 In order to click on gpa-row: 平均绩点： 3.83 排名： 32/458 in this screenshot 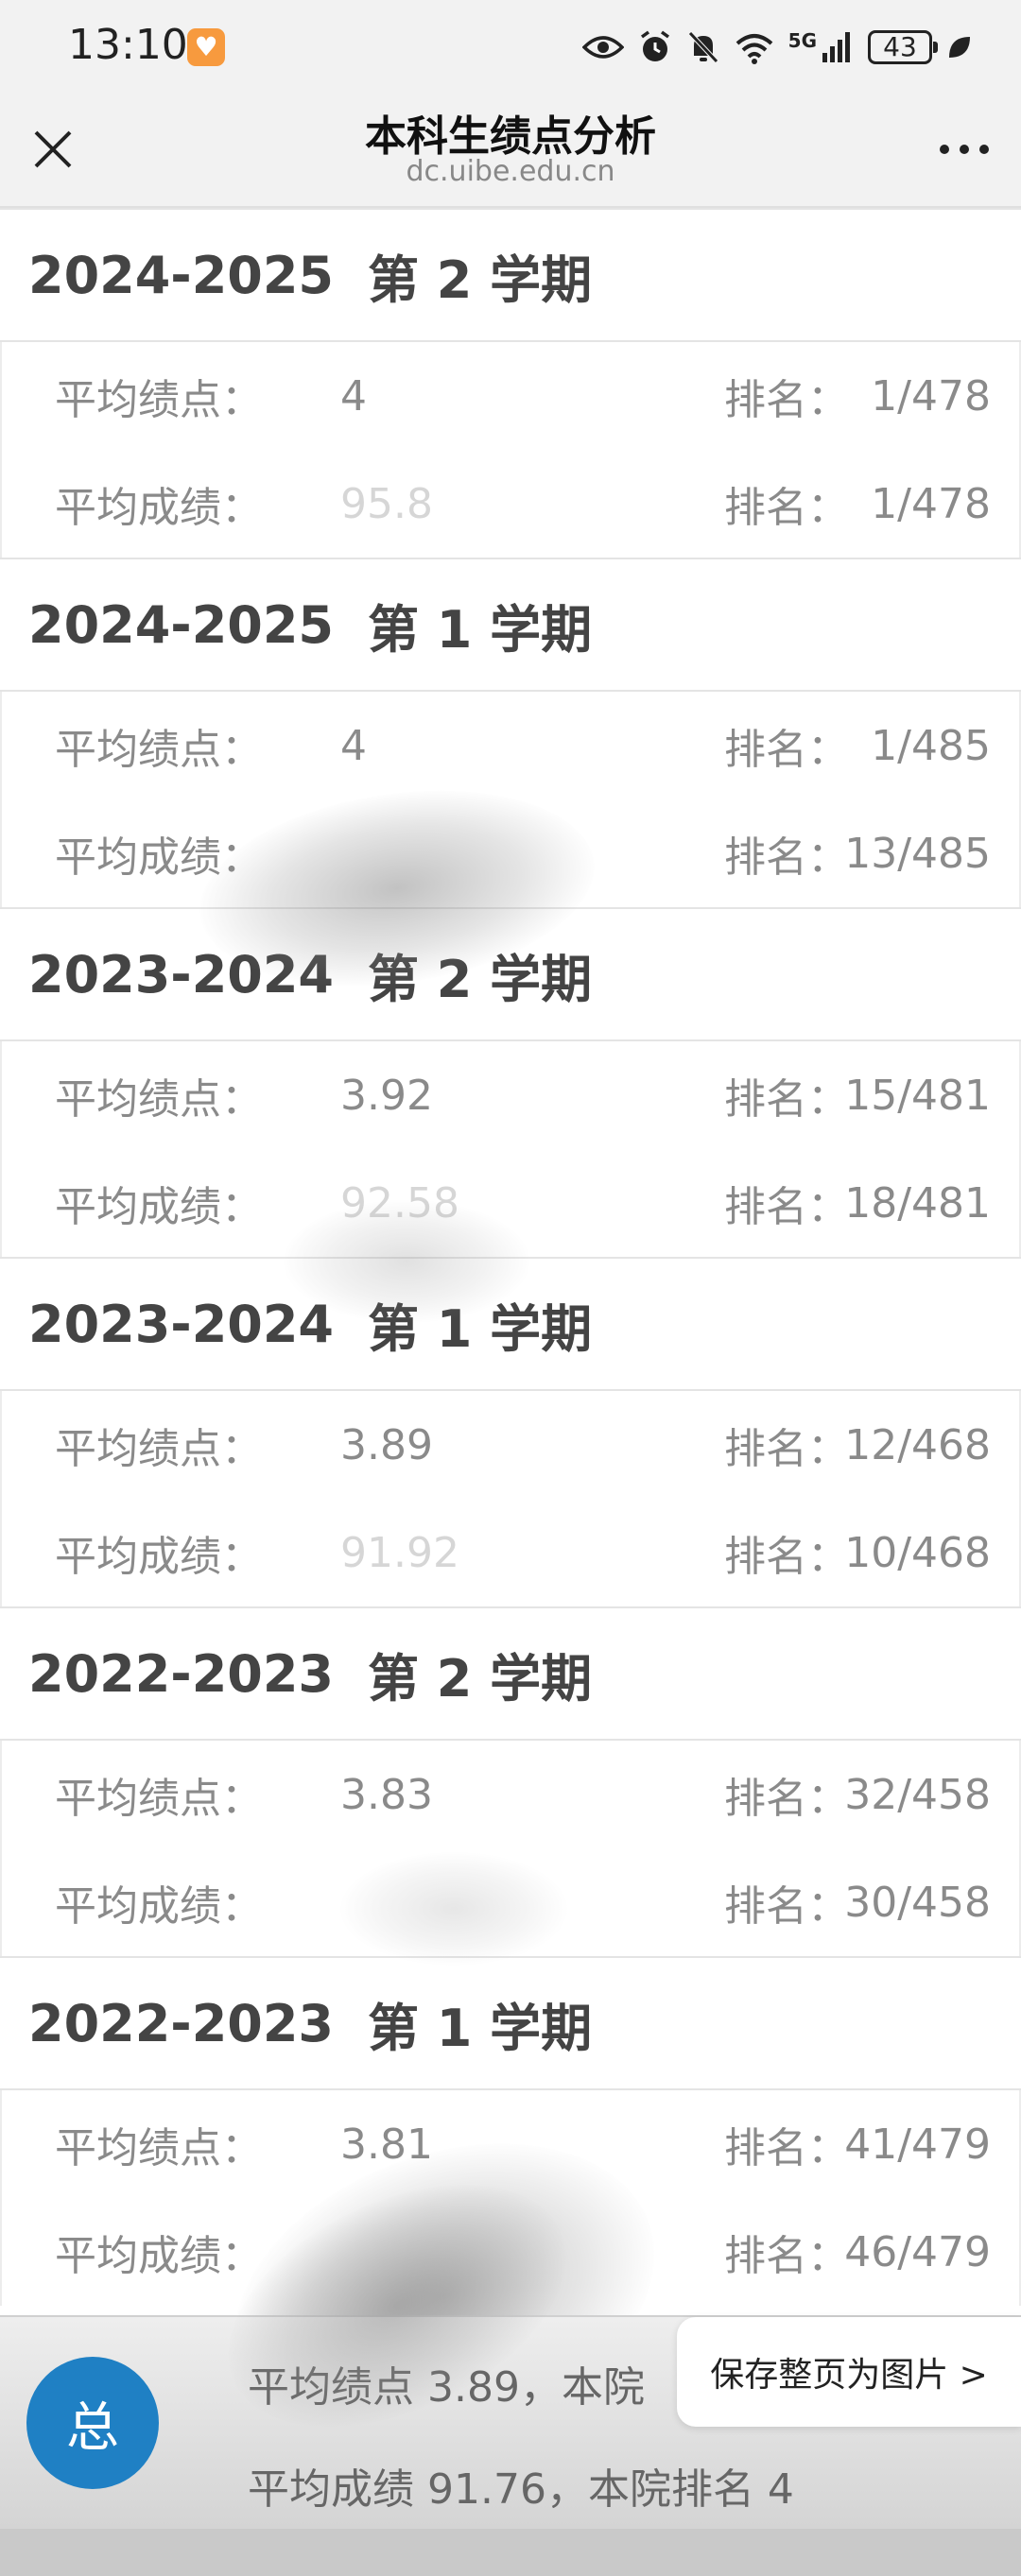, I will do `click(510, 1794)`.